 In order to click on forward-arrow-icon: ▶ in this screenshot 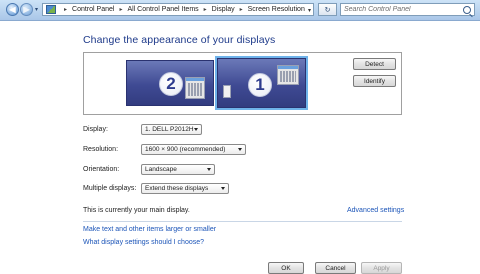, I will do `click(26, 9)`.